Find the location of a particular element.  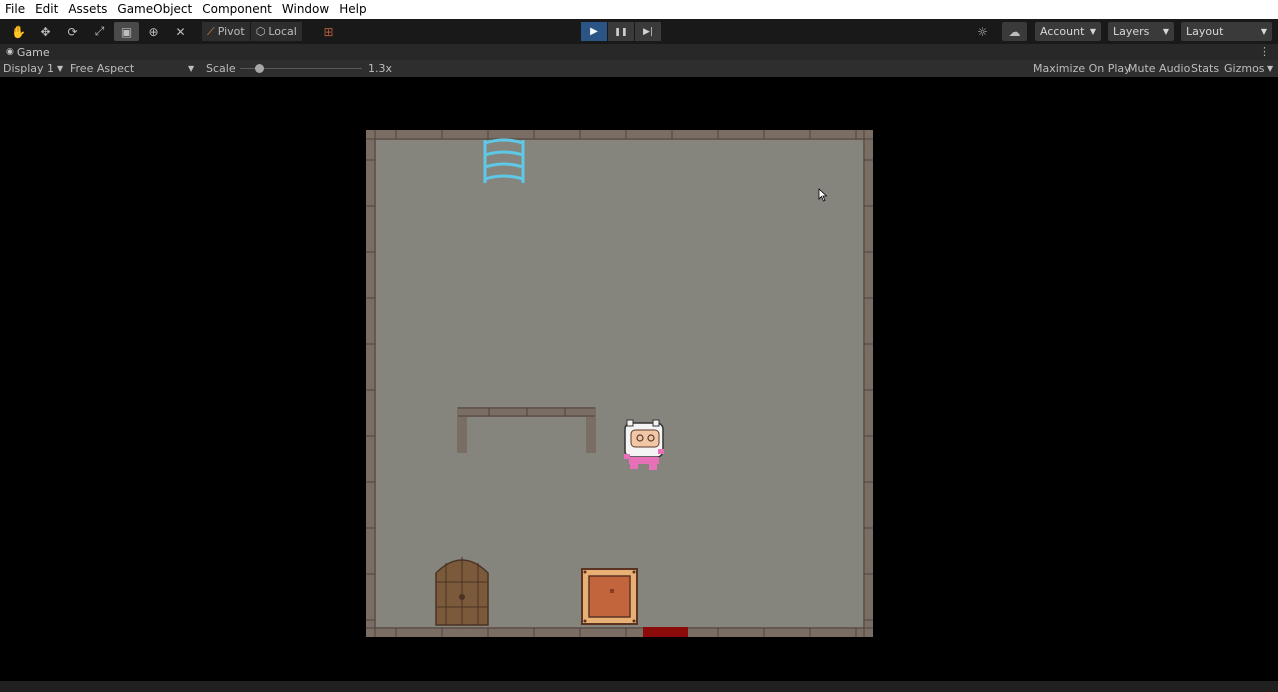

tab-game: ◉ Game is located at coordinates (25, 52).